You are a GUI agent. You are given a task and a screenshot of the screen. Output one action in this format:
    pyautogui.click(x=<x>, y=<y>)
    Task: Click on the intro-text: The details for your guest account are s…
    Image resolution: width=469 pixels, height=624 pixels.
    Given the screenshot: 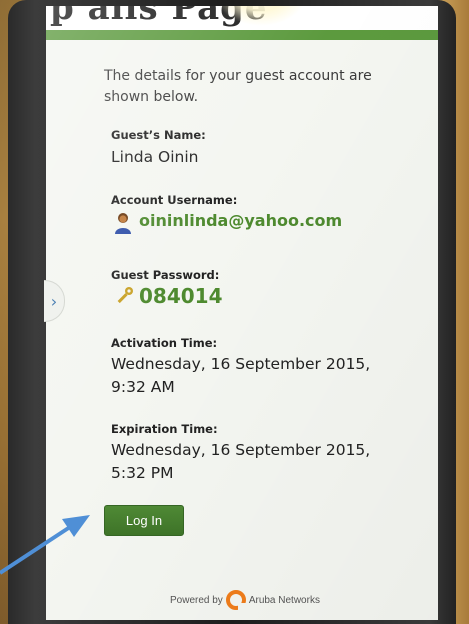 What is the action you would take?
    pyautogui.click(x=238, y=86)
    